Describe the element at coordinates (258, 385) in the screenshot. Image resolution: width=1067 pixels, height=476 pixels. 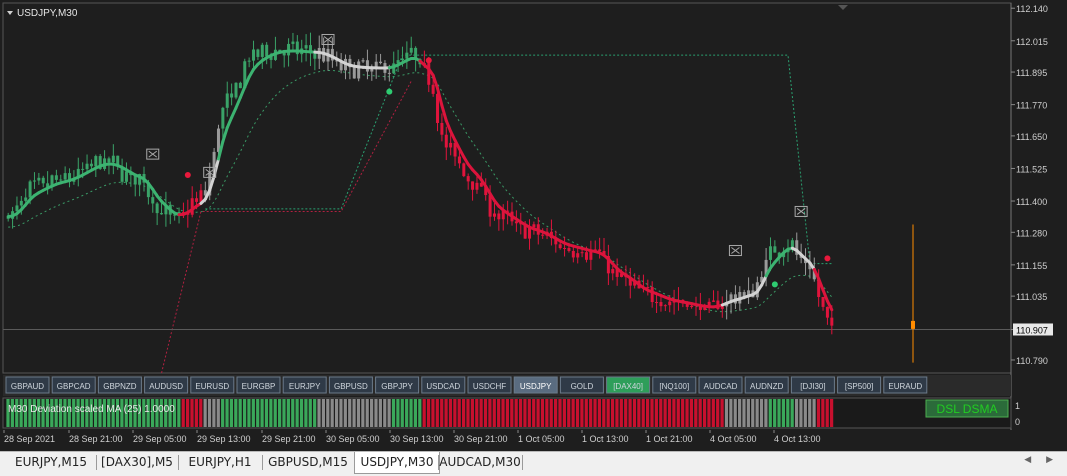
I see `symbol-button-eurgbp: EURGBP` at that location.